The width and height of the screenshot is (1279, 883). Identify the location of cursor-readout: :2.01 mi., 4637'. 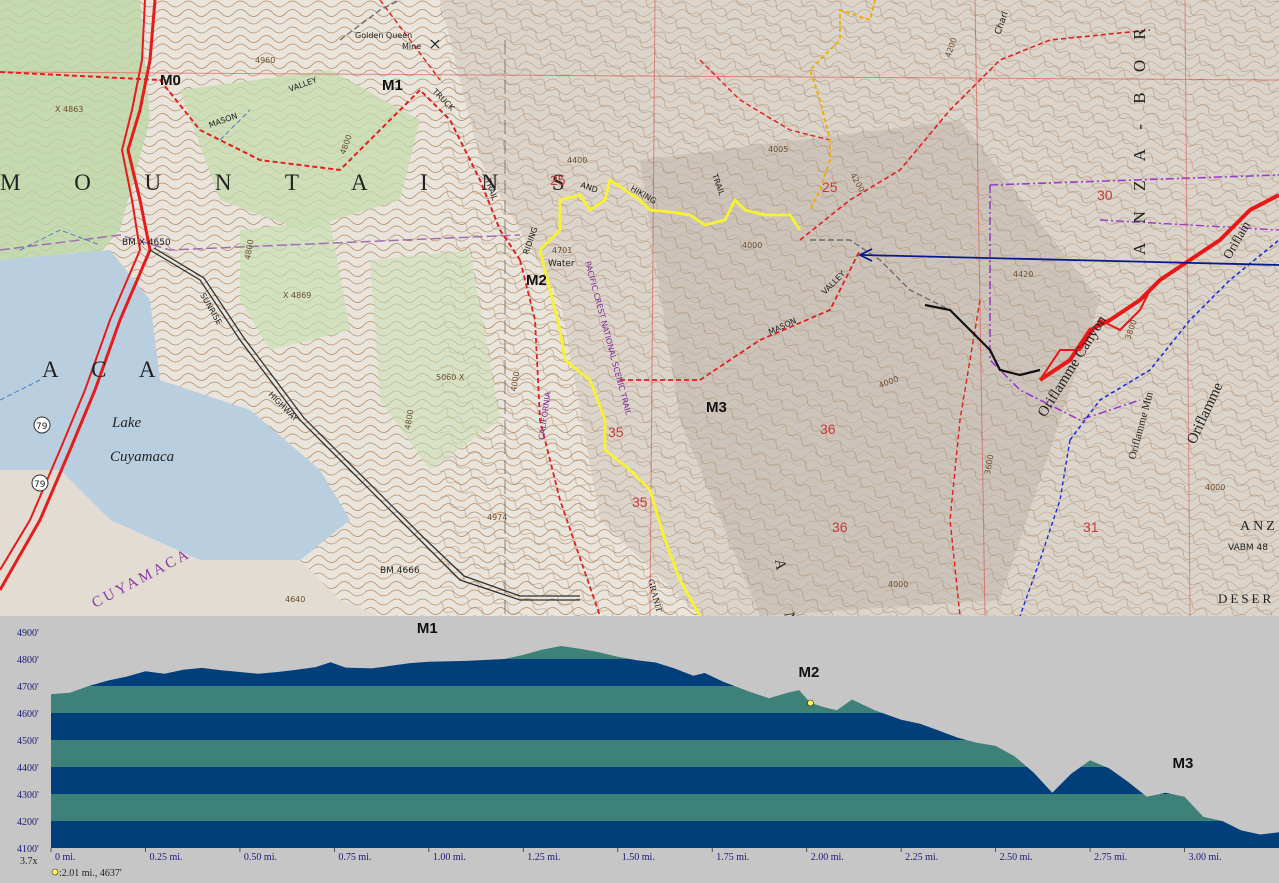
(90, 873).